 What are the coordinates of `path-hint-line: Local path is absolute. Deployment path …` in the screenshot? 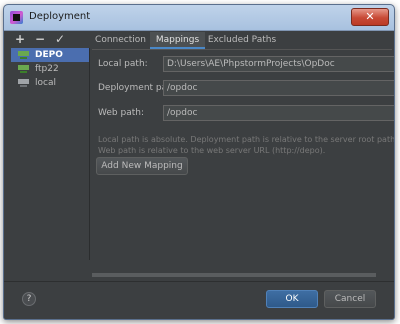 It's located at (246, 139).